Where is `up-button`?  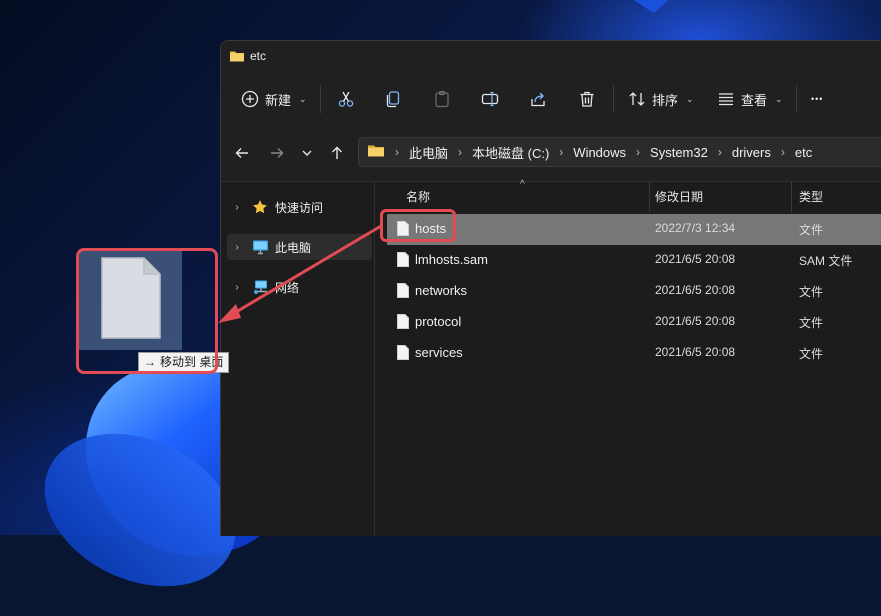 up-button is located at coordinates (337, 153).